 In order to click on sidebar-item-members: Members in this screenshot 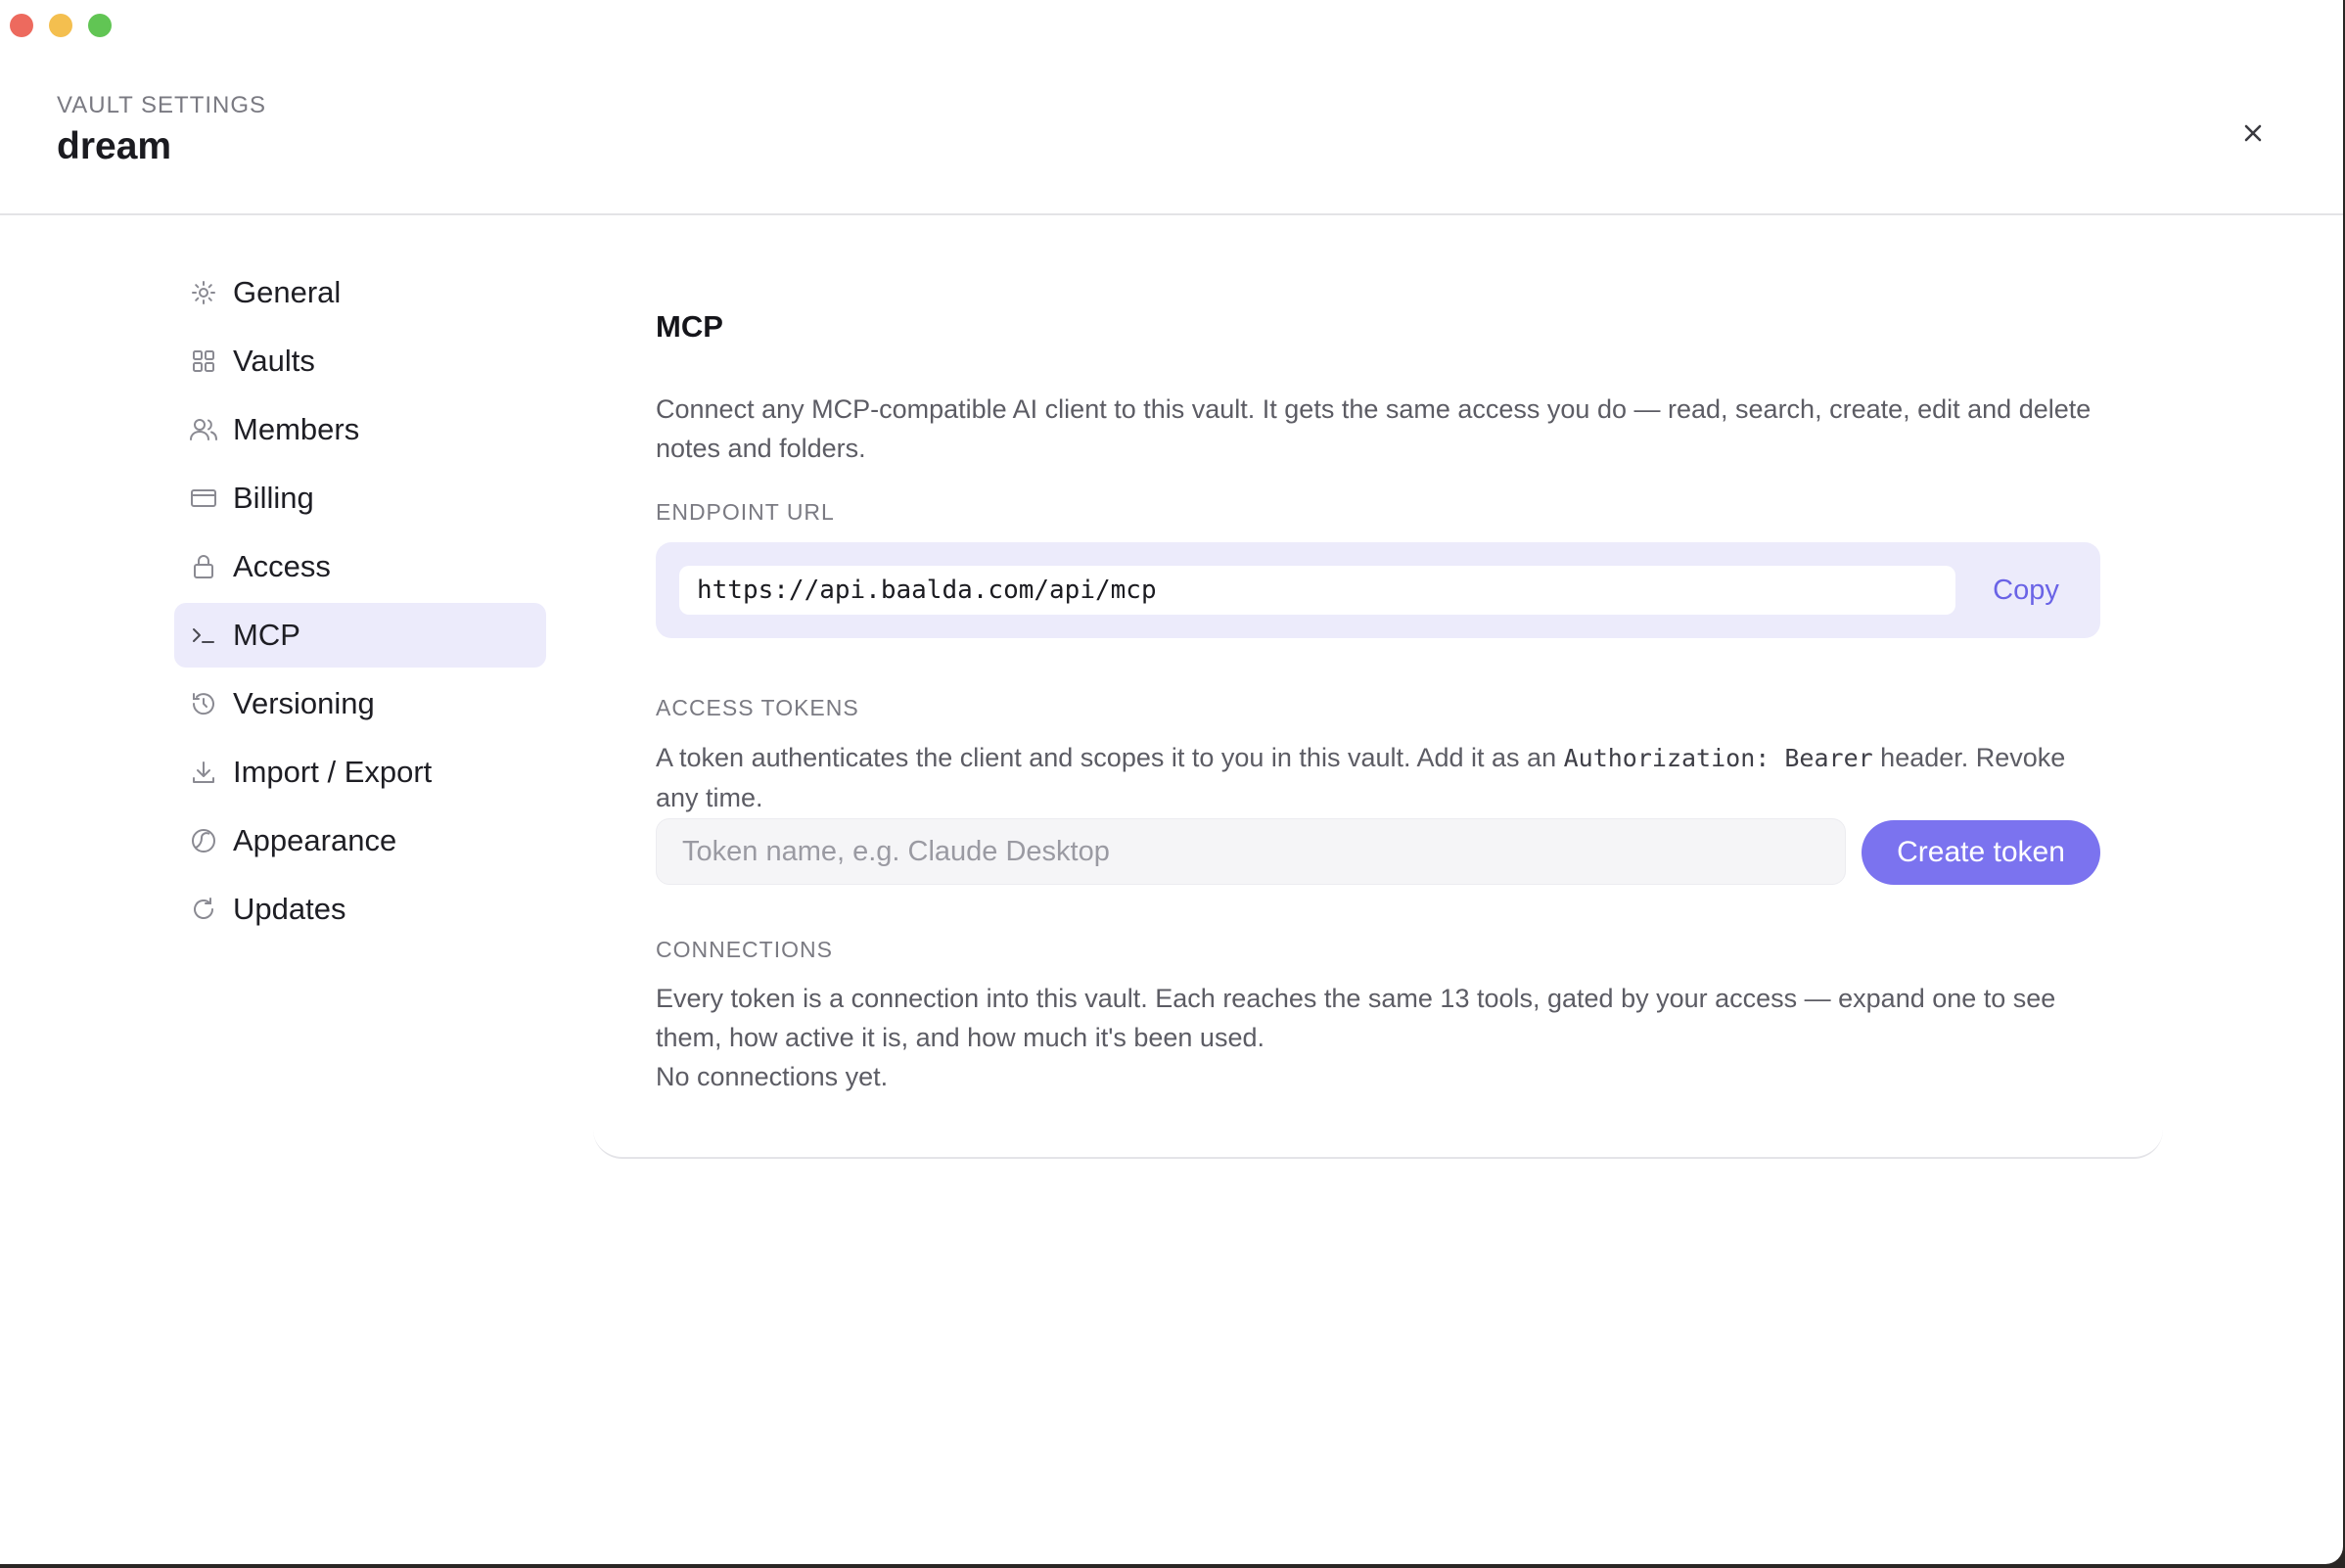, I will do `click(360, 429)`.